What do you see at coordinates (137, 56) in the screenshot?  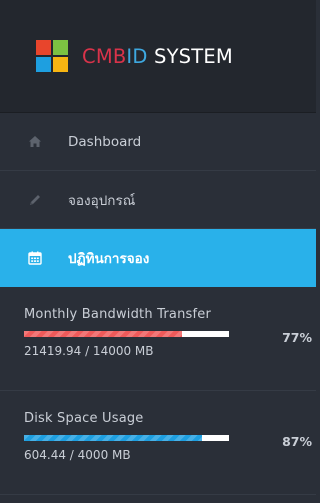 I see `brand-title-part-2: ID` at bounding box center [137, 56].